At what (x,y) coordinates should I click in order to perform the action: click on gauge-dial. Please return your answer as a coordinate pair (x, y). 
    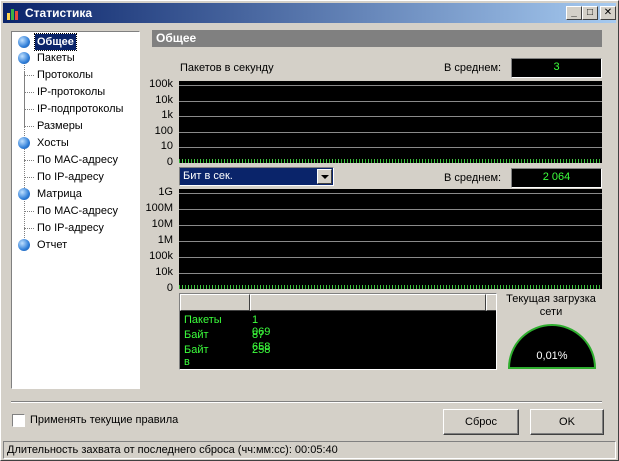
    Looking at the image, I should click on (552, 346).